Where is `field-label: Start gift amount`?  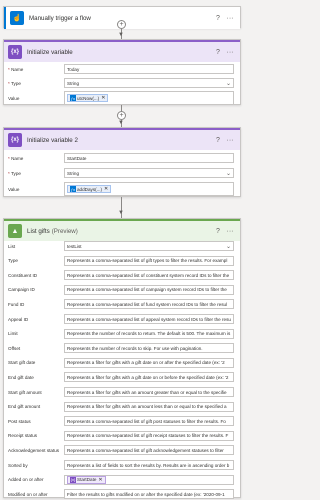 field-label: Start gift amount is located at coordinates (25, 392).